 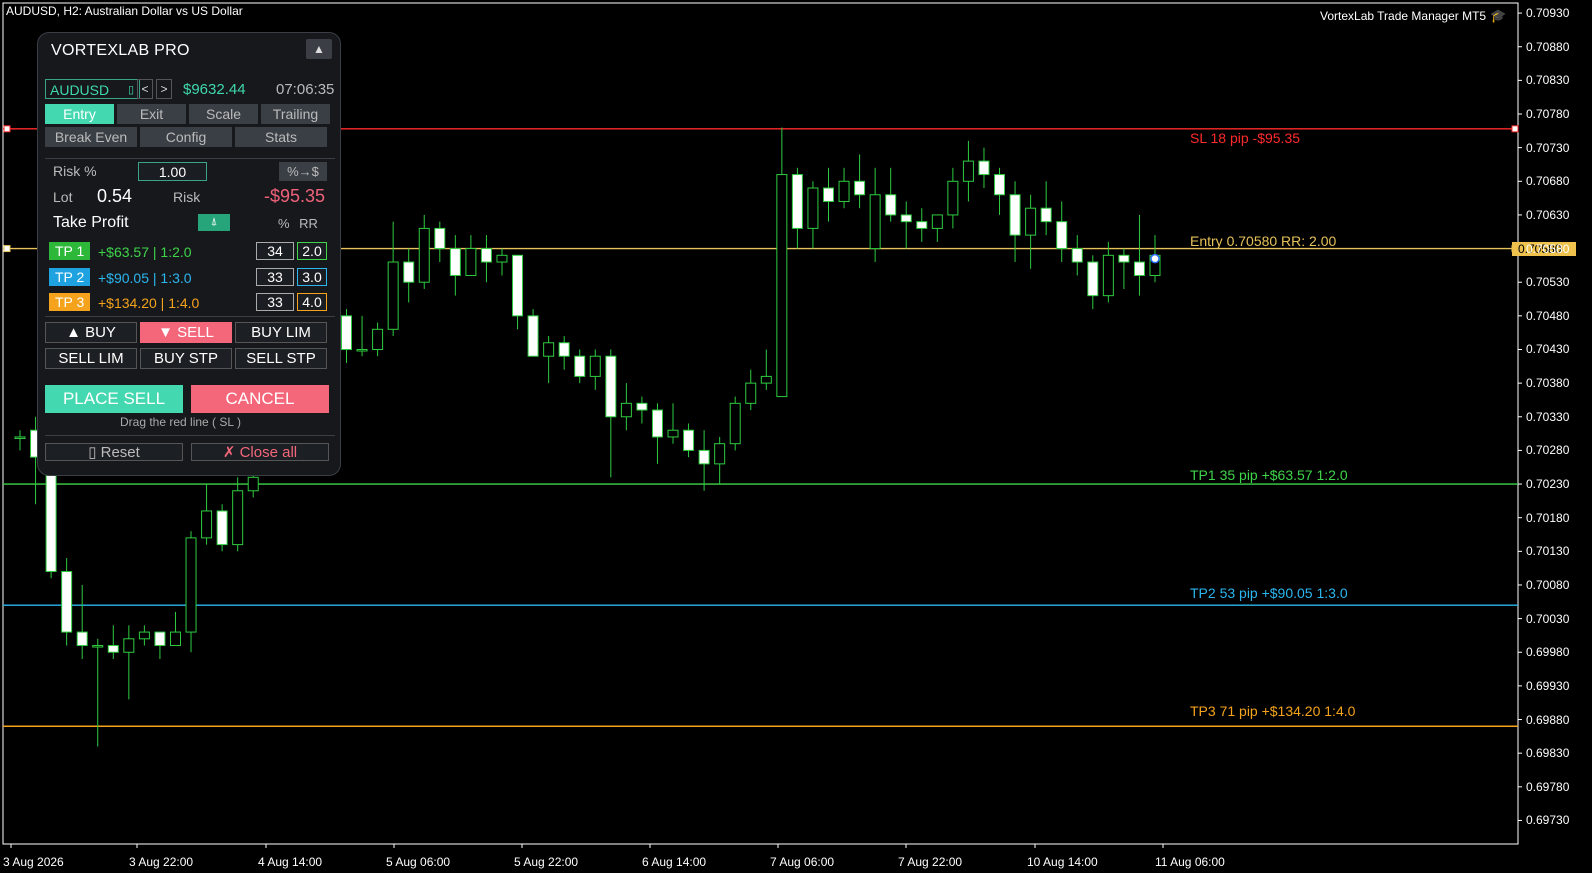 What do you see at coordinates (1548, 147) in the screenshot?
I see `y-tick-label: 0.70730` at bounding box center [1548, 147].